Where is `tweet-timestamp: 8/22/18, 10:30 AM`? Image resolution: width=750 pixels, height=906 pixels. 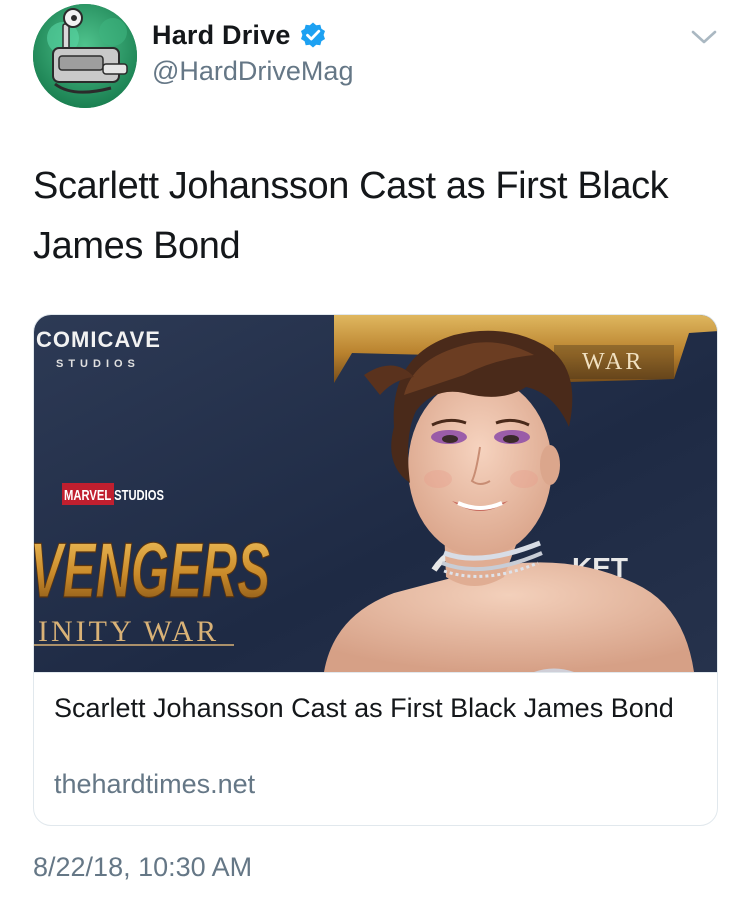 tweet-timestamp: 8/22/18, 10:30 AM is located at coordinates (142, 867).